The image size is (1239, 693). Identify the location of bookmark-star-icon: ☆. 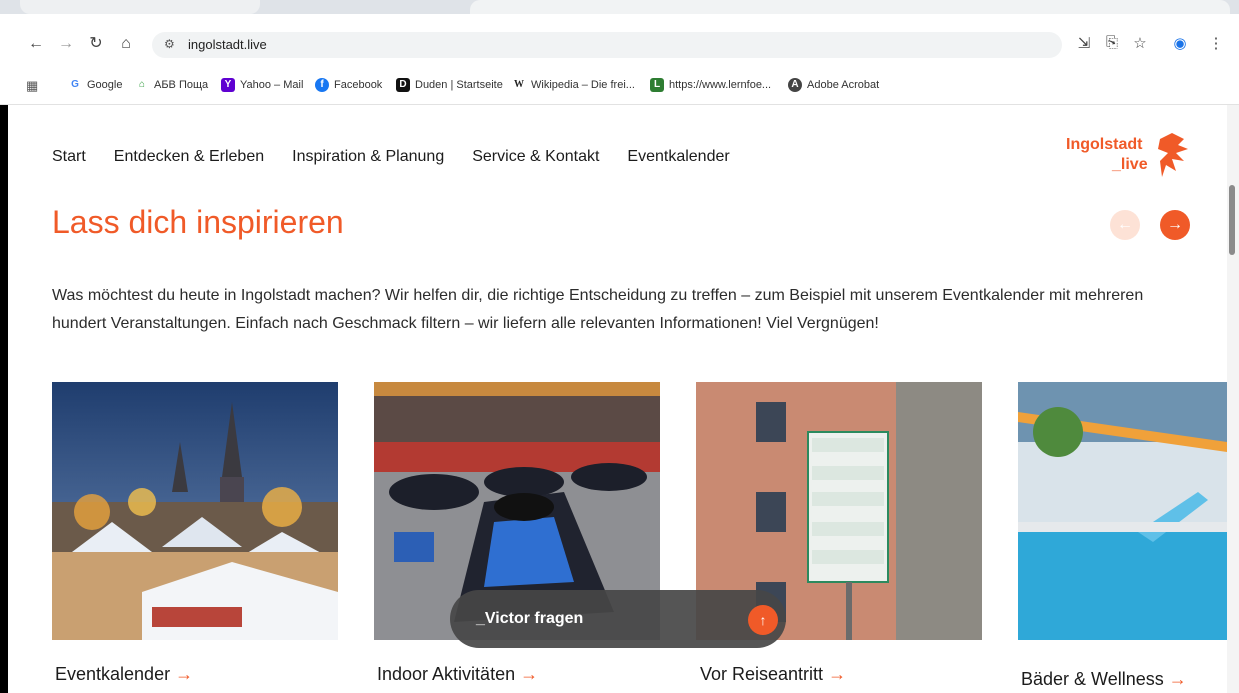
(1140, 43).